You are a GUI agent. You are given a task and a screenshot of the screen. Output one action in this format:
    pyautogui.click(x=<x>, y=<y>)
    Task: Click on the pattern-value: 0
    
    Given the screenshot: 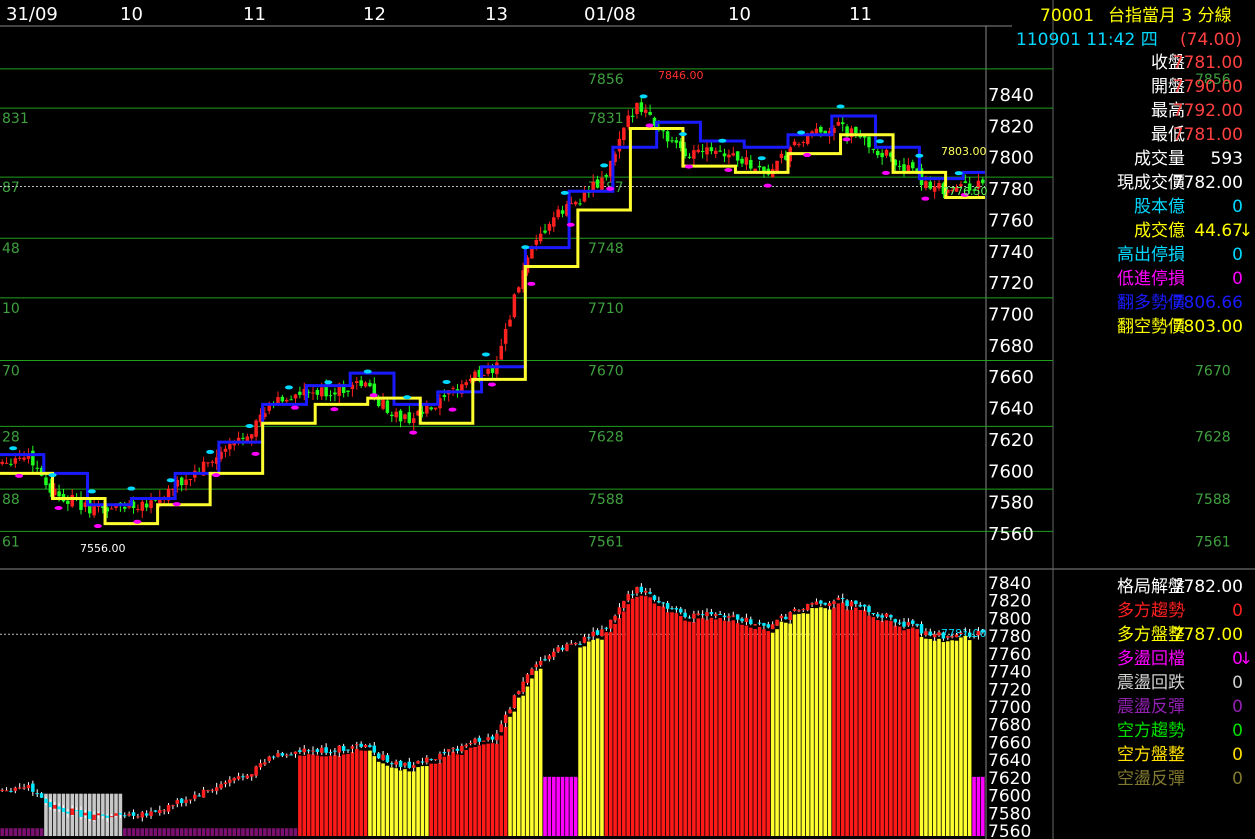 What is the action you would take?
    pyautogui.click(x=1237, y=731)
    